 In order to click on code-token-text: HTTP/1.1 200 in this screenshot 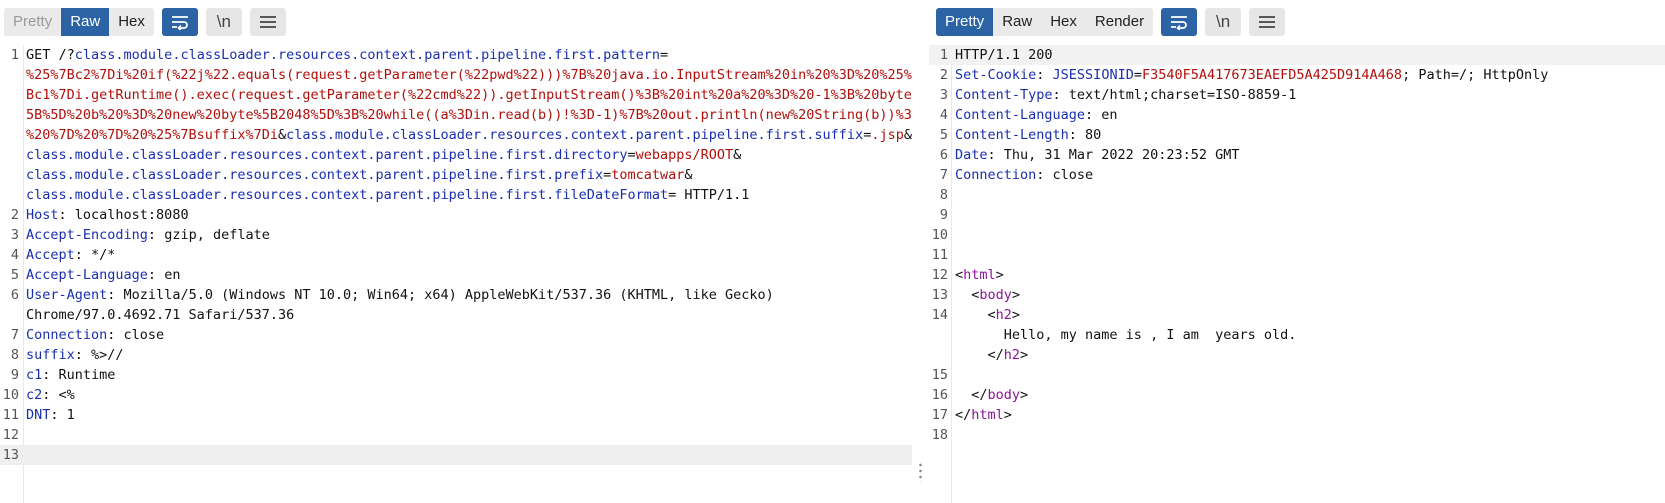, I will do `click(1004, 55)`.